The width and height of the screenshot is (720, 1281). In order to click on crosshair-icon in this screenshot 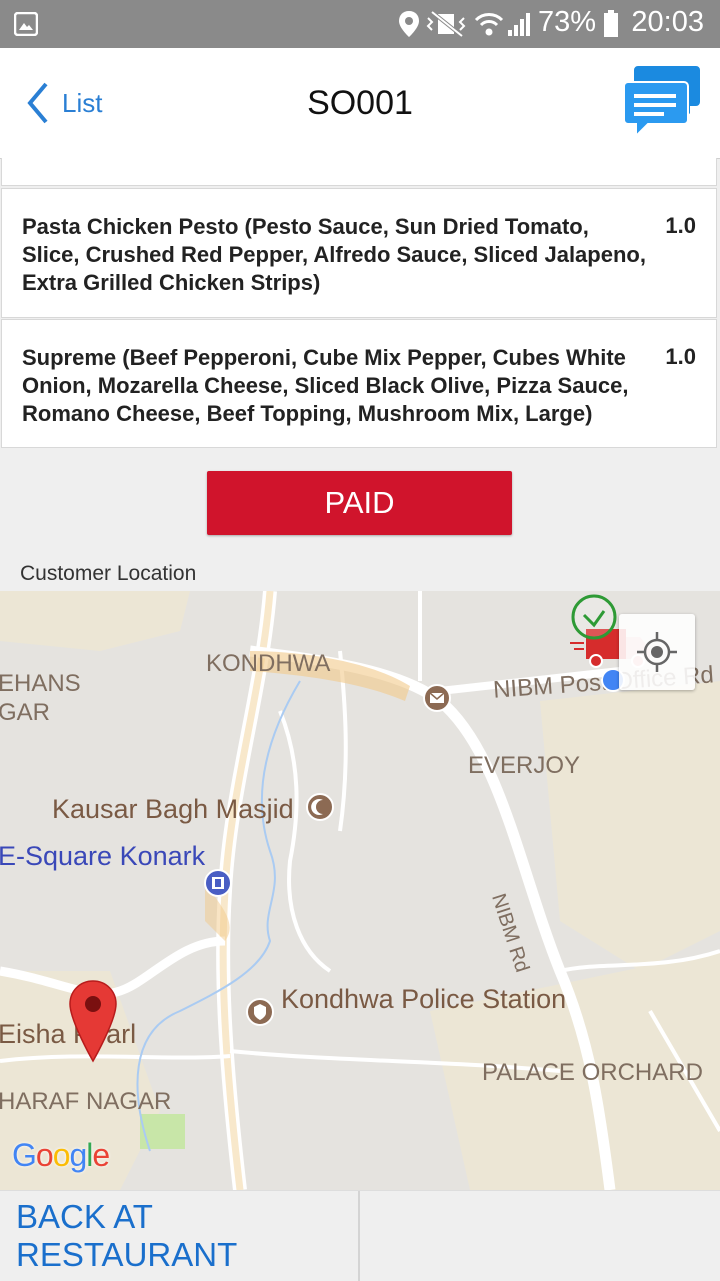, I will do `click(657, 652)`.